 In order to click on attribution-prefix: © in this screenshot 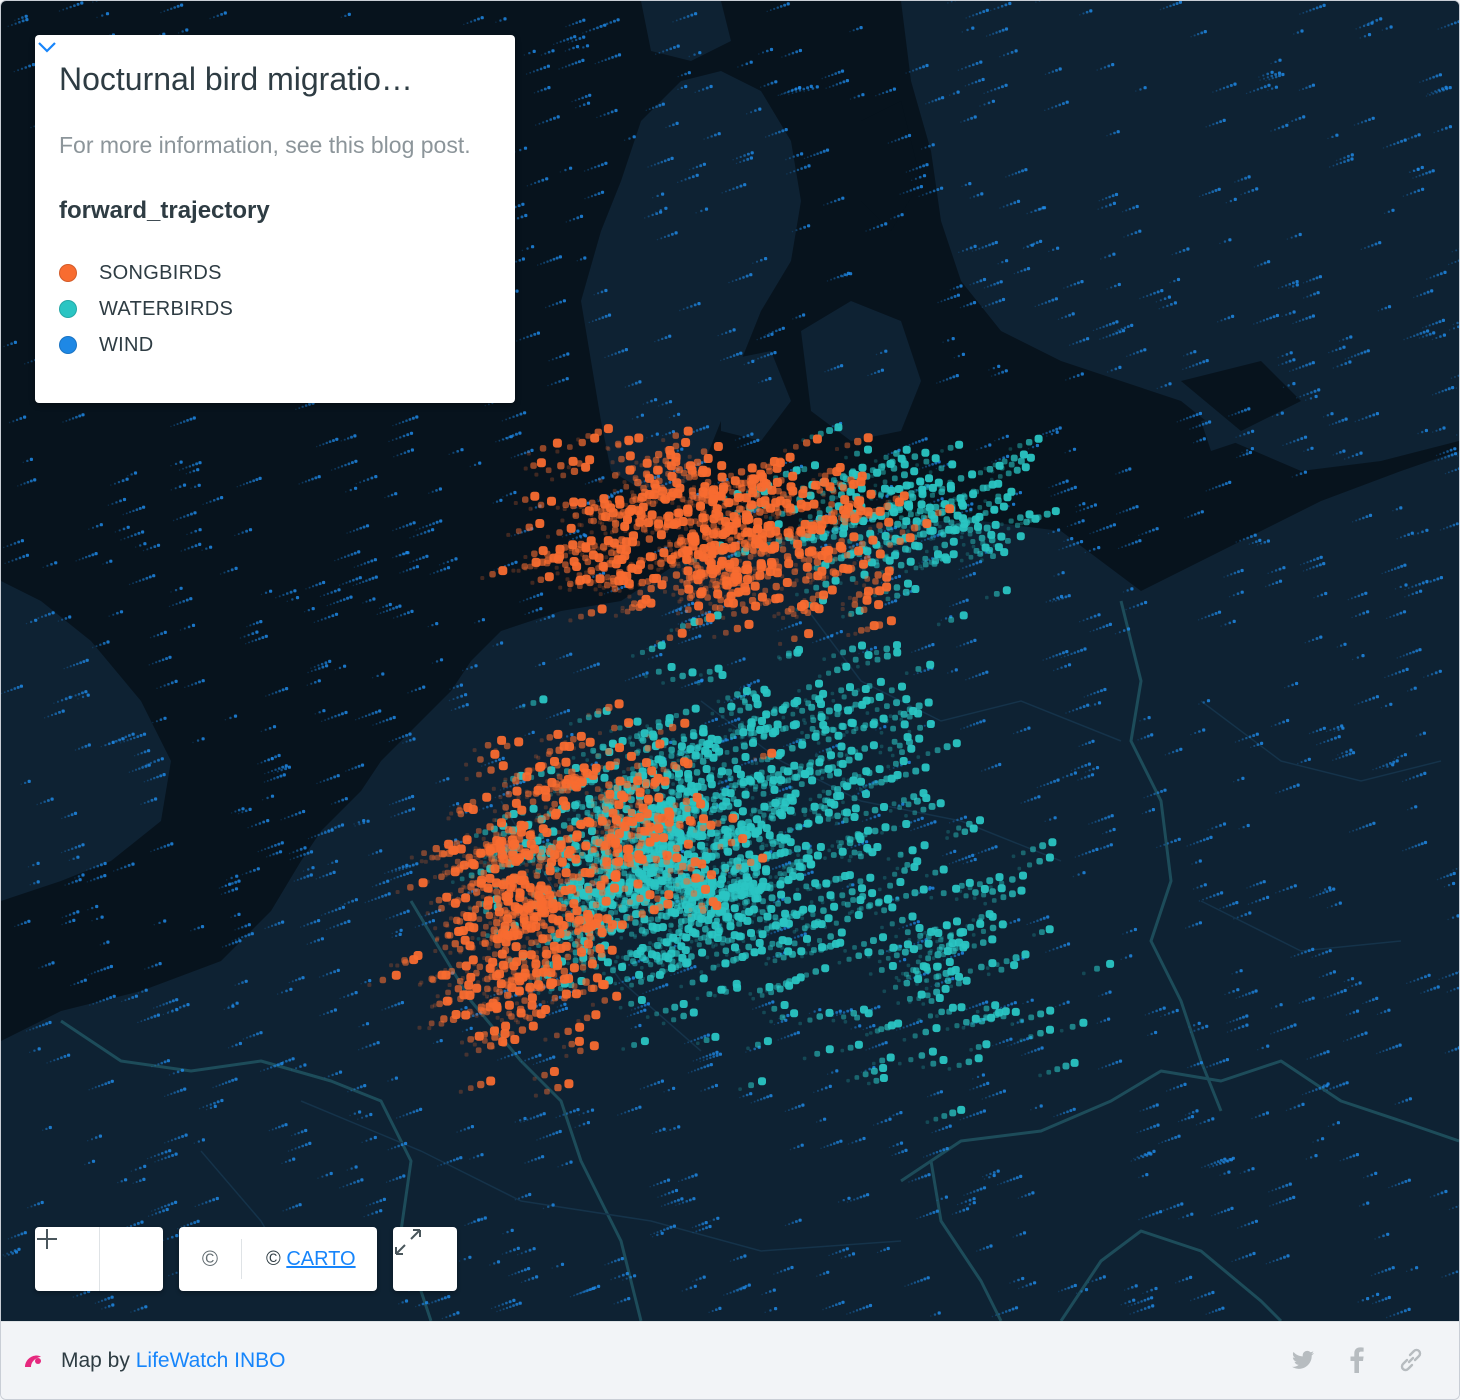, I will do `click(273, 1258)`.